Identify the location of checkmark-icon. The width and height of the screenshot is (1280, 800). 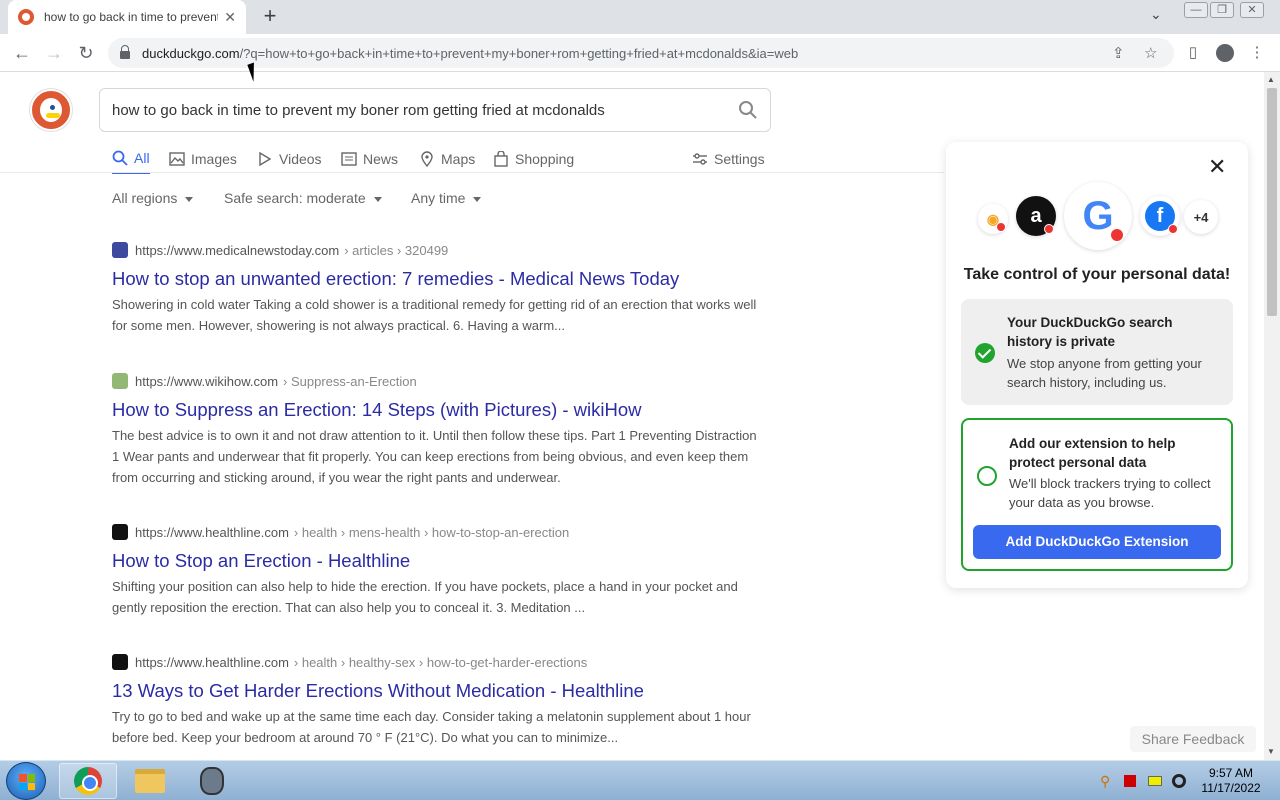
(985, 353).